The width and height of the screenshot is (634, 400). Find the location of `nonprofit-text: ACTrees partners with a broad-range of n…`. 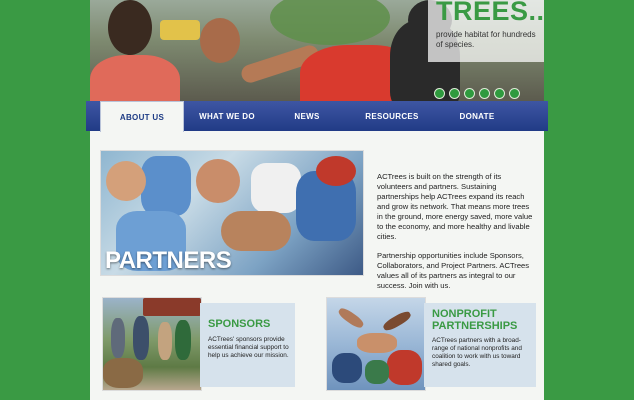

nonprofit-text: ACTrees partners with a broad-range of n… is located at coordinates (477, 352).